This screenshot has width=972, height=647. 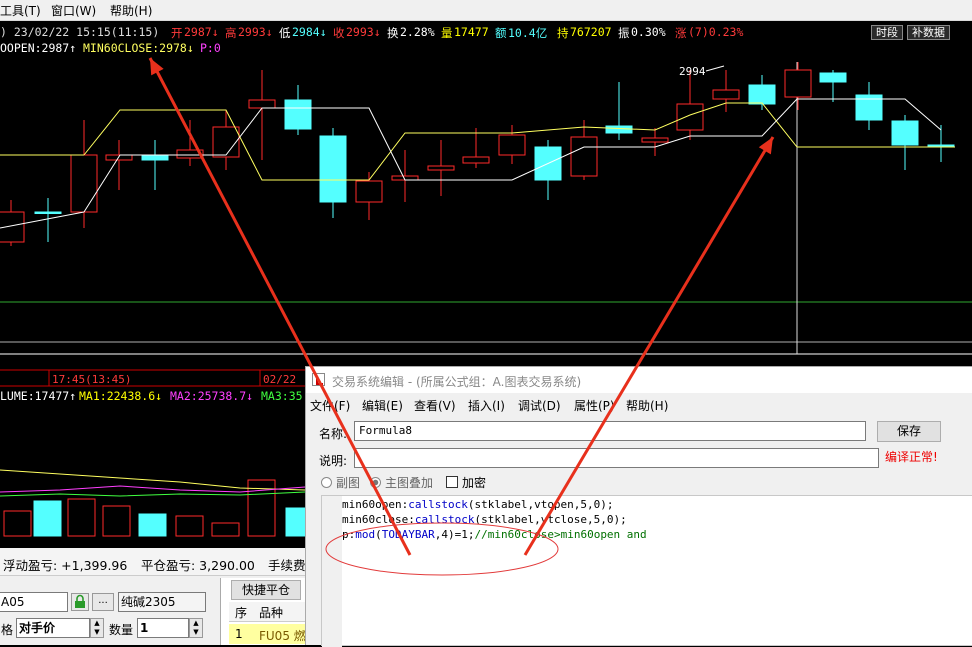 I want to click on quote-chg: (7)0.23%, so click(x=716, y=32).